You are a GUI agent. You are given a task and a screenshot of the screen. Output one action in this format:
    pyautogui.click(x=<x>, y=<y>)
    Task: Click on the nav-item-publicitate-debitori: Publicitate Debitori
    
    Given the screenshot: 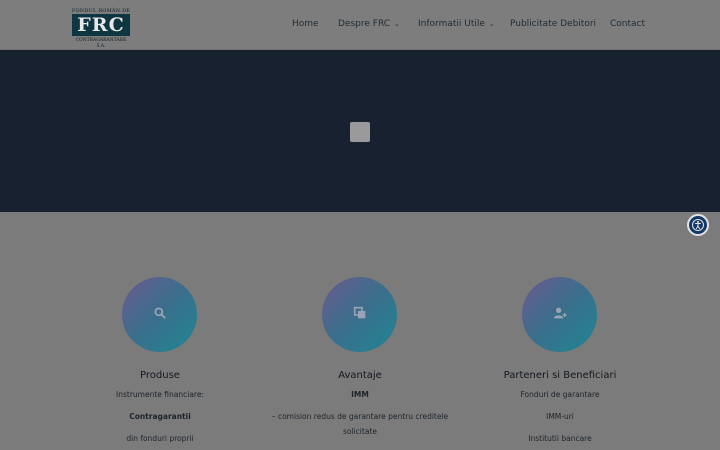 What is the action you would take?
    pyautogui.click(x=553, y=24)
    